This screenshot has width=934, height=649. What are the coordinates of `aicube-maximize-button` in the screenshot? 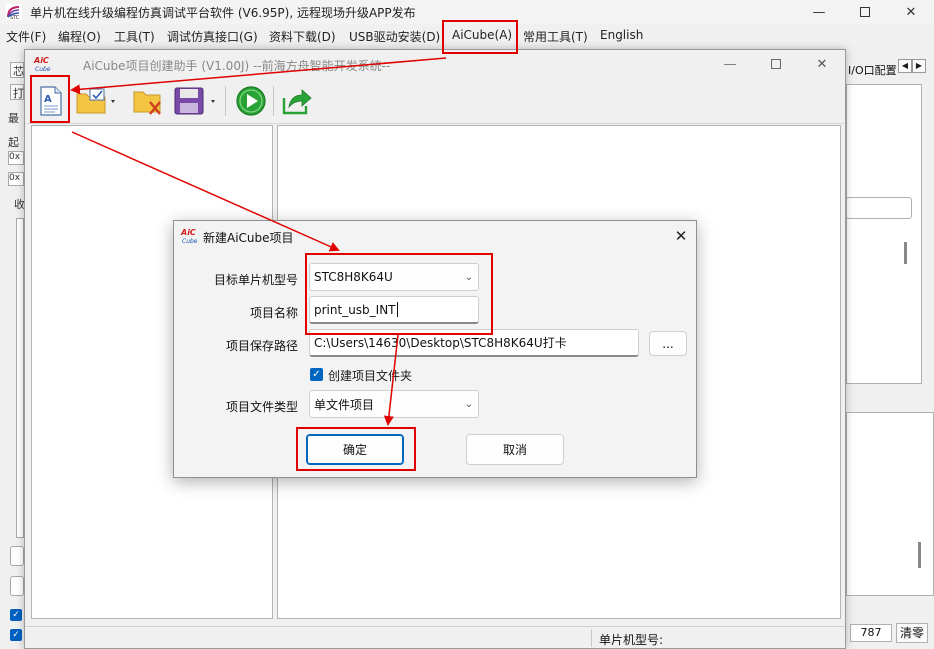 It's located at (776, 64).